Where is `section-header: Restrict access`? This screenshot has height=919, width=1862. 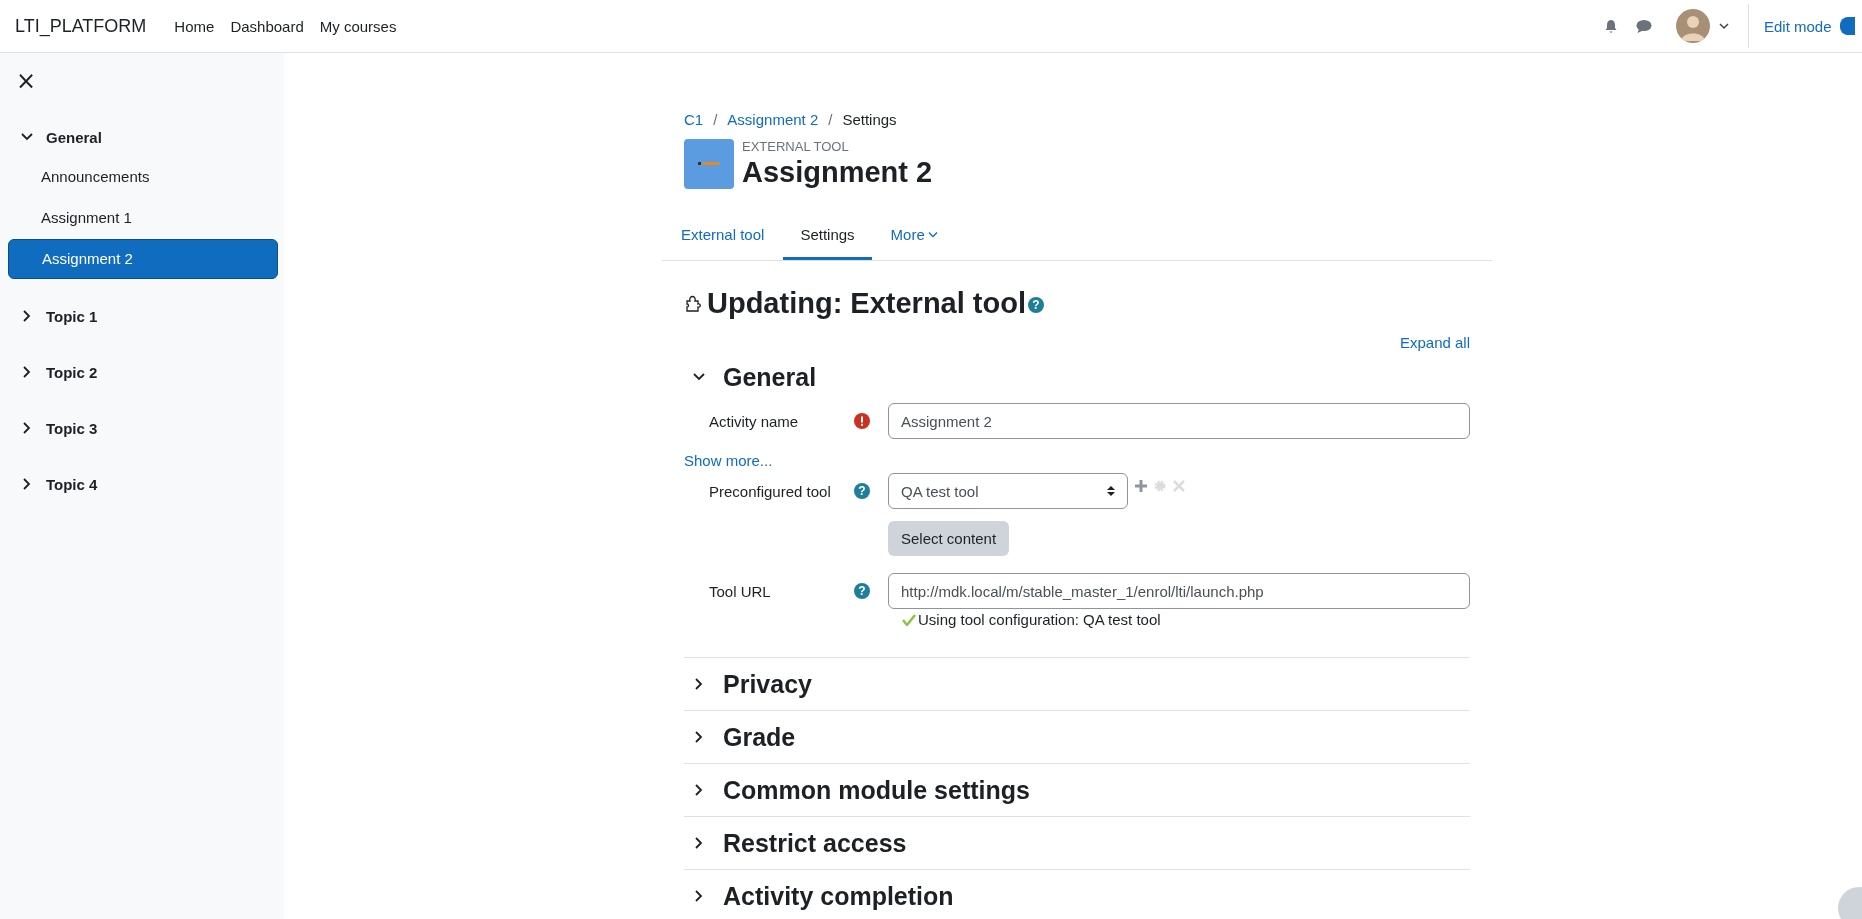
section-header: Restrict access is located at coordinates (1077, 843).